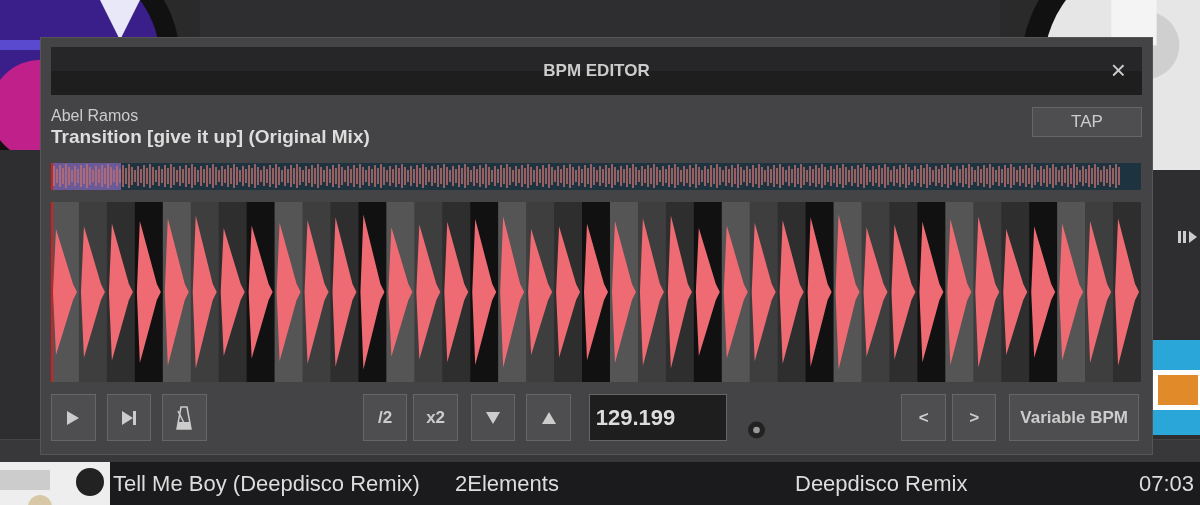 Image resolution: width=1200 pixels, height=505 pixels. Describe the element at coordinates (435, 417) in the screenshot. I see `multiplier-button: x2` at that location.